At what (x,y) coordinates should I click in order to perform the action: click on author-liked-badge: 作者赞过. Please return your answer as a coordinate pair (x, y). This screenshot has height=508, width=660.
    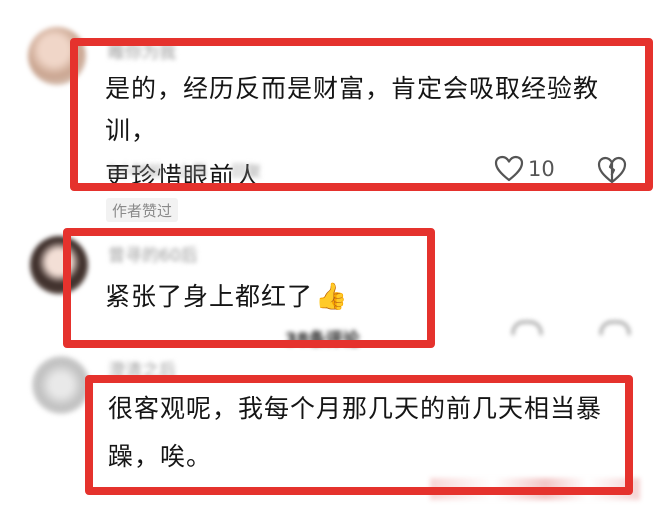
    Looking at the image, I should click on (142, 210).